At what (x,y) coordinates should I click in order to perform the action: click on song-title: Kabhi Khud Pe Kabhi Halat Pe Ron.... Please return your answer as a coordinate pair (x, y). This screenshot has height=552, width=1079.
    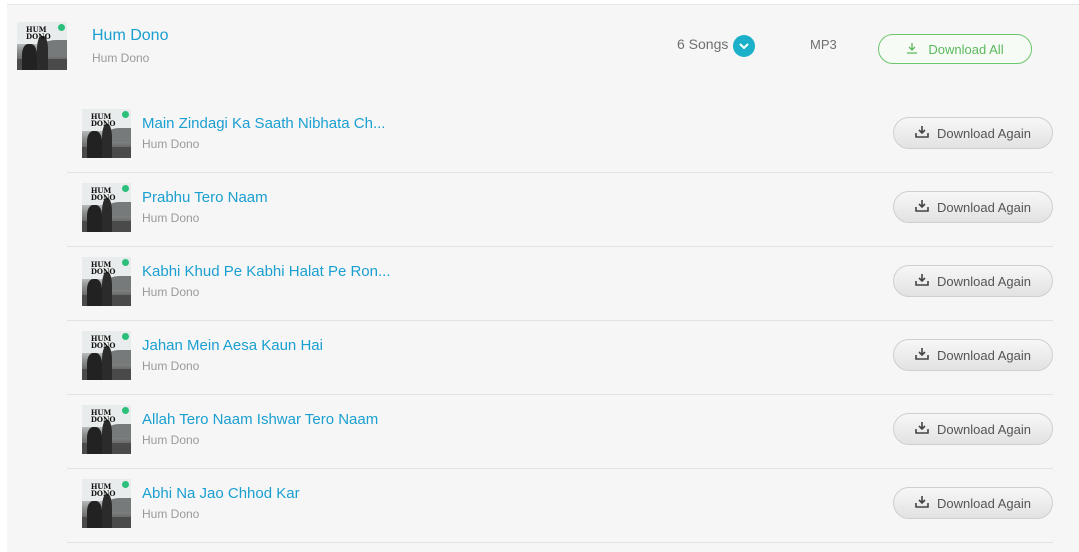
    Looking at the image, I should click on (266, 271).